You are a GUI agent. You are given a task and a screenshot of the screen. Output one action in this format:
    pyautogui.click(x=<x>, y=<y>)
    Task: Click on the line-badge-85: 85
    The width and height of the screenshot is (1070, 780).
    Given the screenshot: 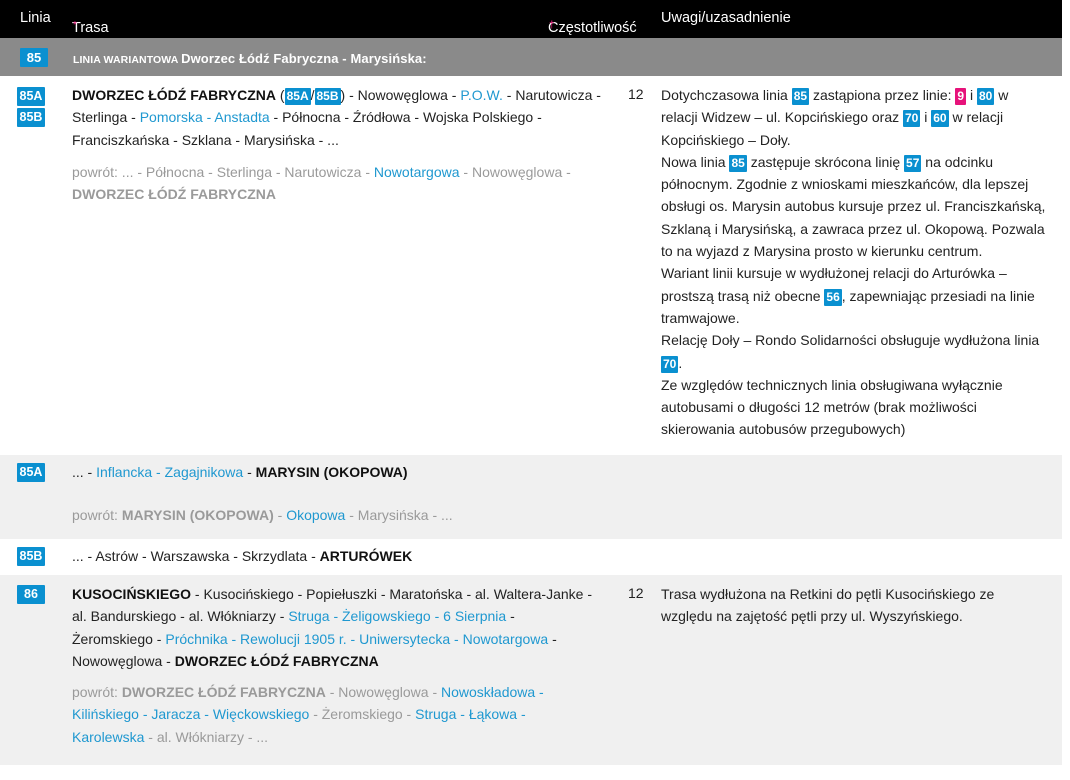 What is the action you would take?
    pyautogui.click(x=34, y=57)
    